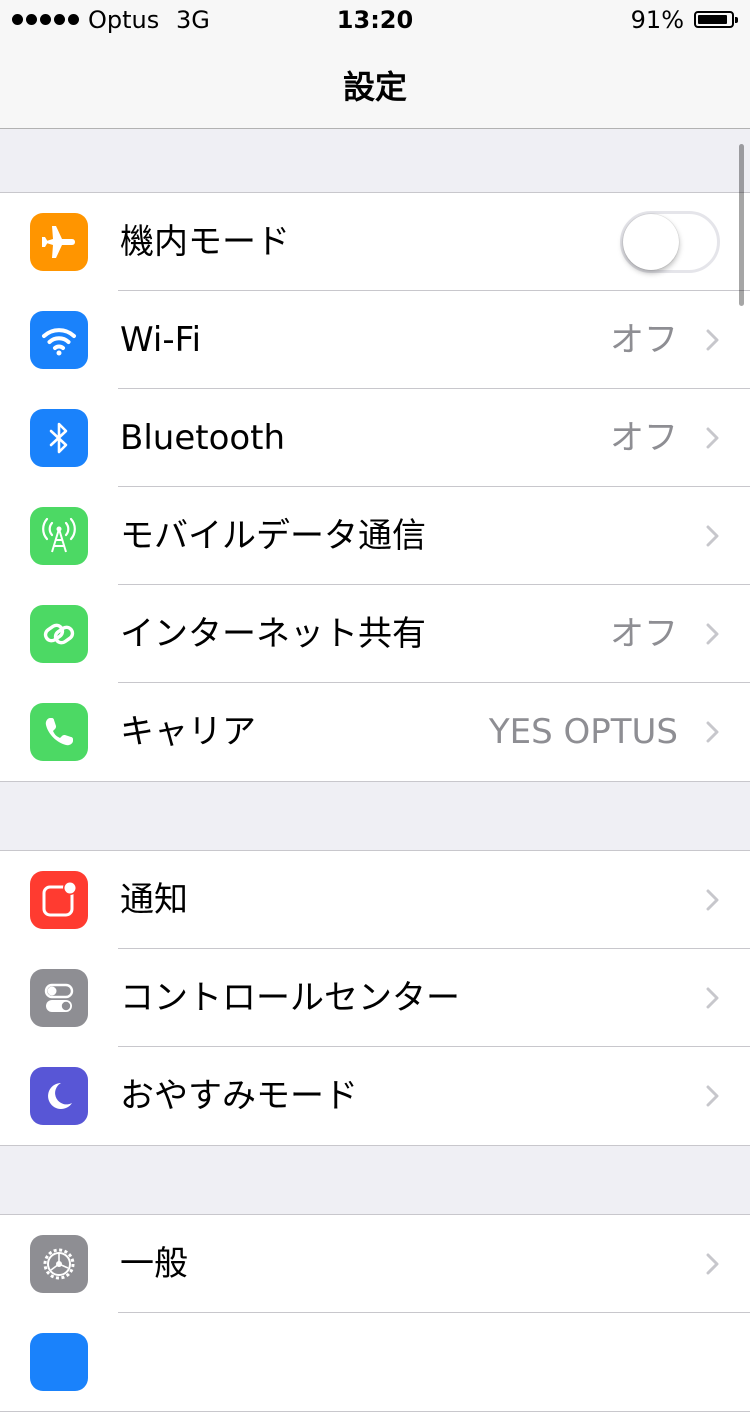 Image resolution: width=750 pixels, height=1412 pixels. I want to click on scroll-indicator, so click(741, 225).